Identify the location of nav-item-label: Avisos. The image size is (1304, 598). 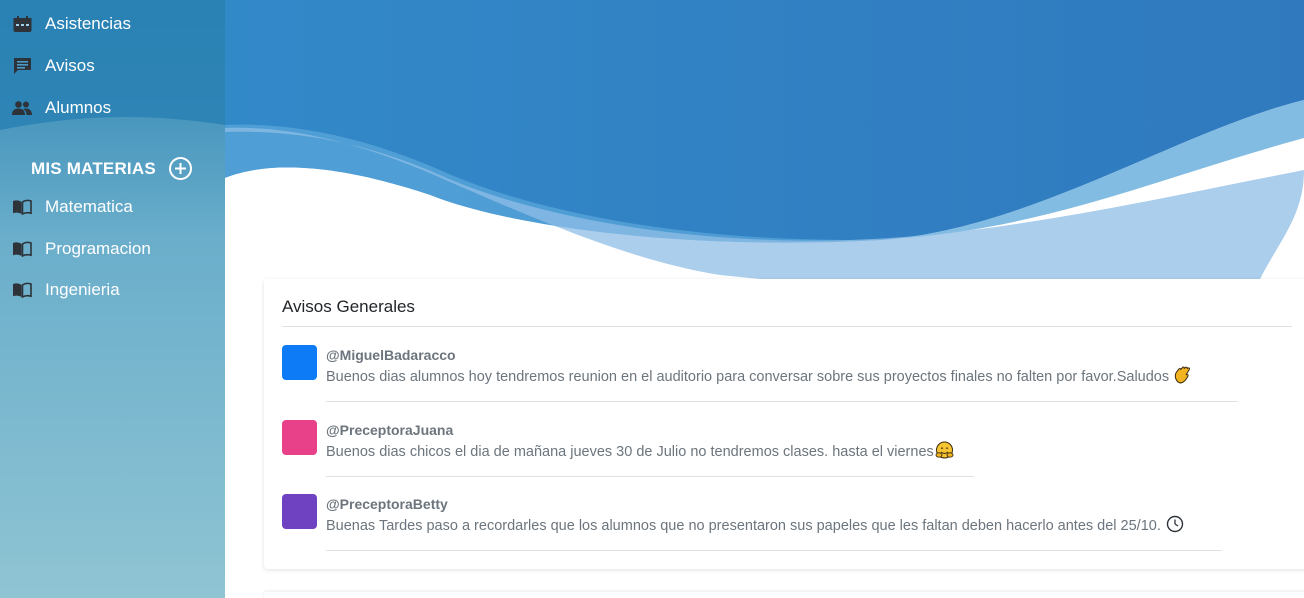
(70, 65).